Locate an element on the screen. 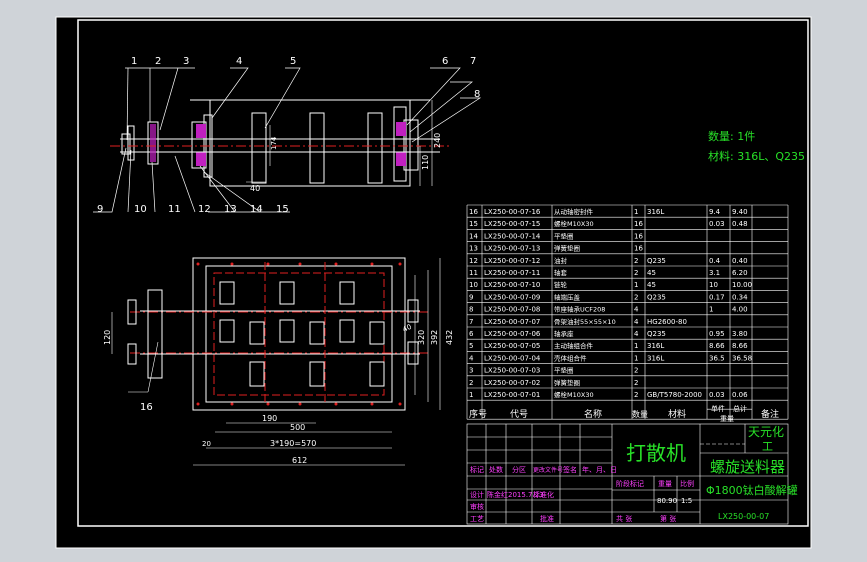  bom-cell-name: 壳体组合件 is located at coordinates (570, 357).